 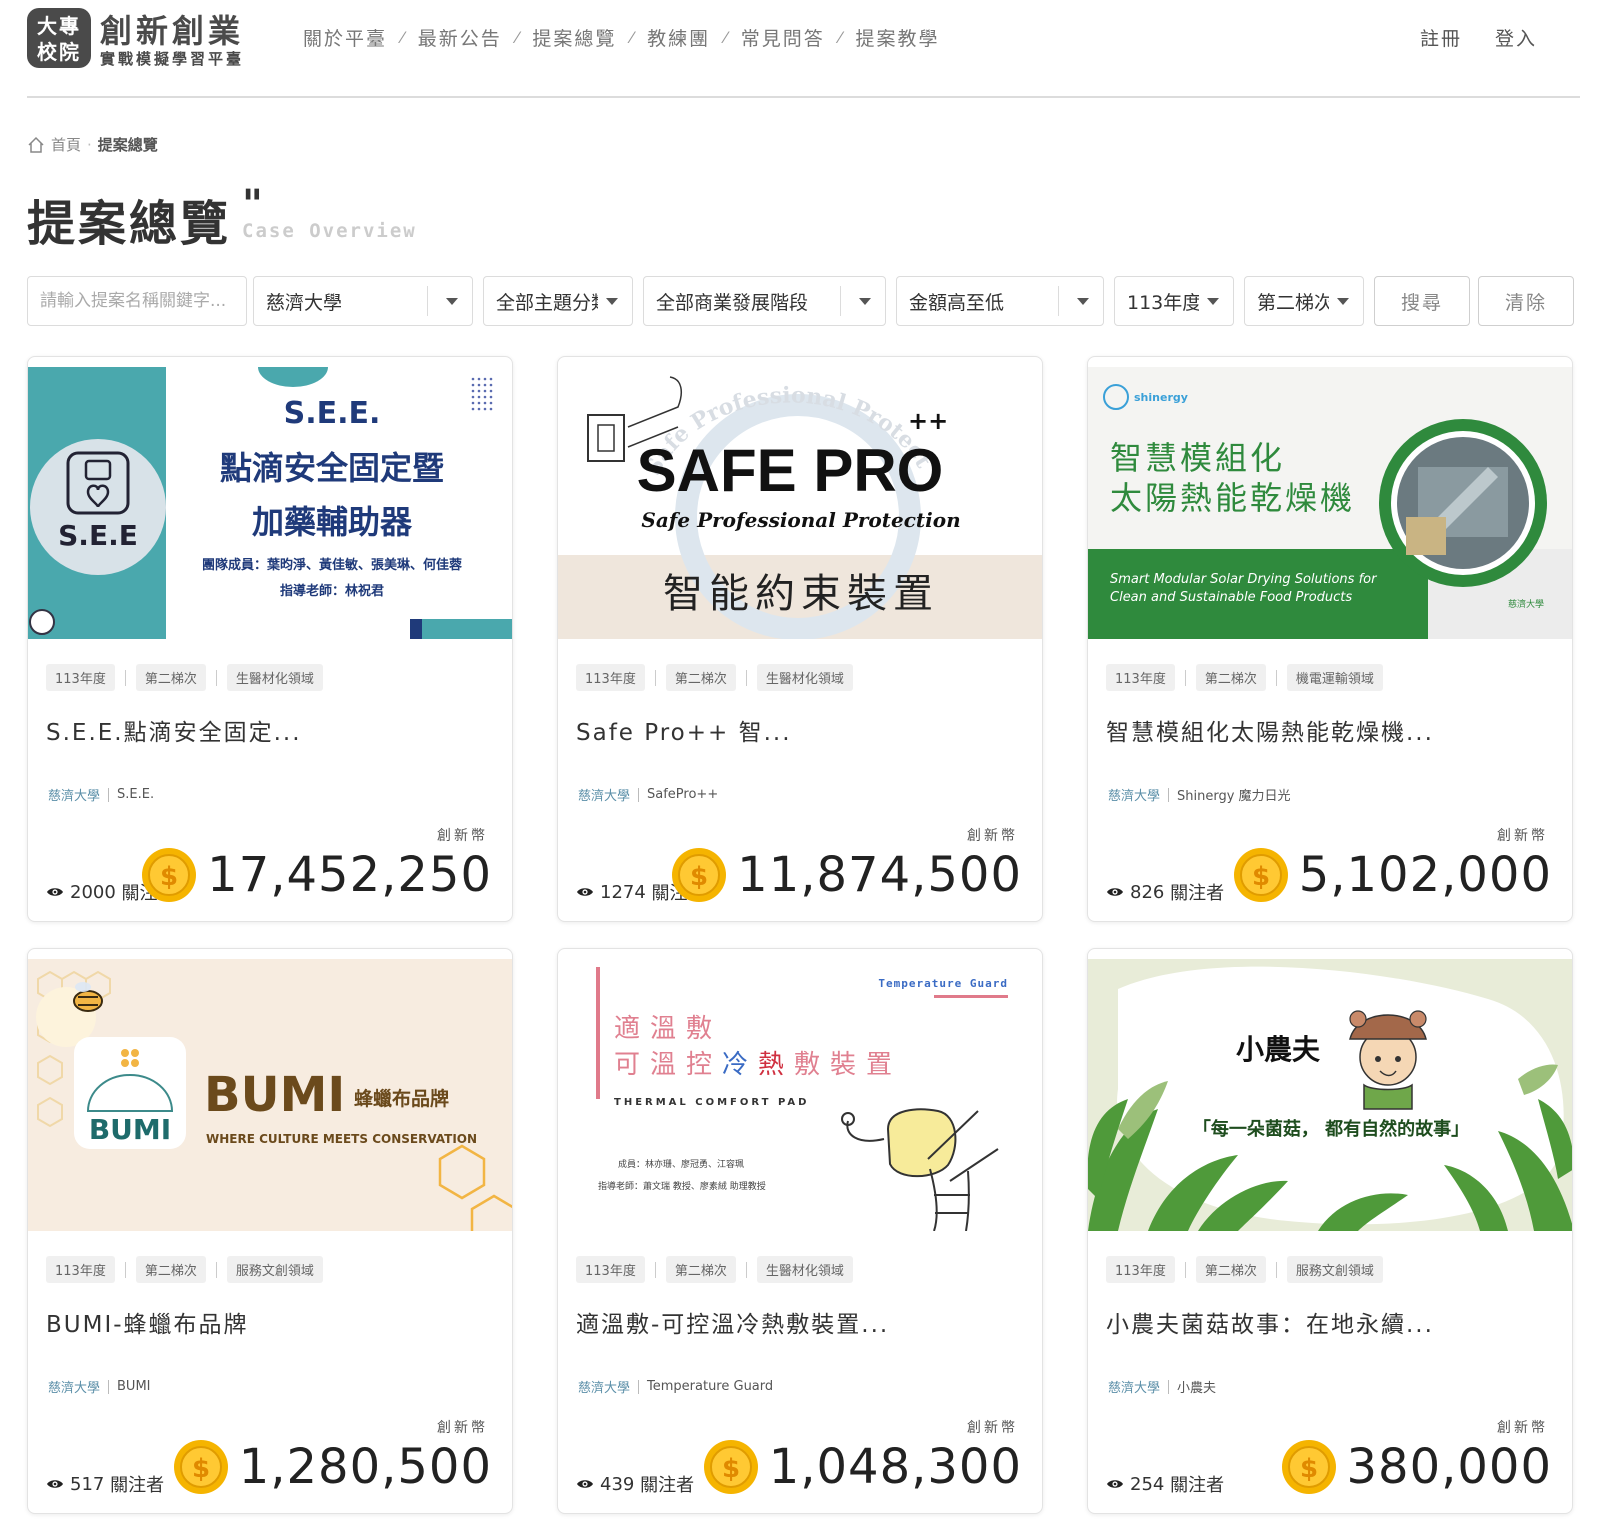 I want to click on cover-slogan: WHERE CULTURE MEETS CONSERVATION, so click(x=341, y=1139).